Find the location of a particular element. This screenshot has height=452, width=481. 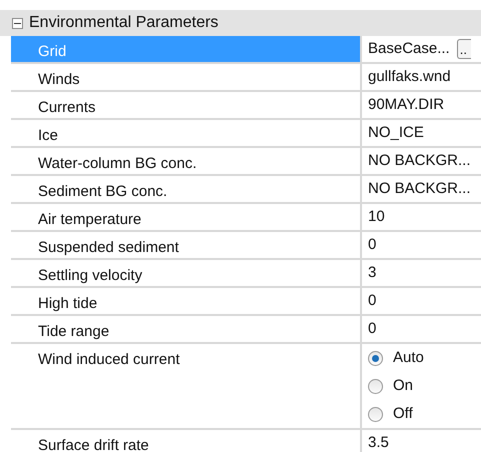

property-label: Surface drift rate is located at coordinates (185, 441).